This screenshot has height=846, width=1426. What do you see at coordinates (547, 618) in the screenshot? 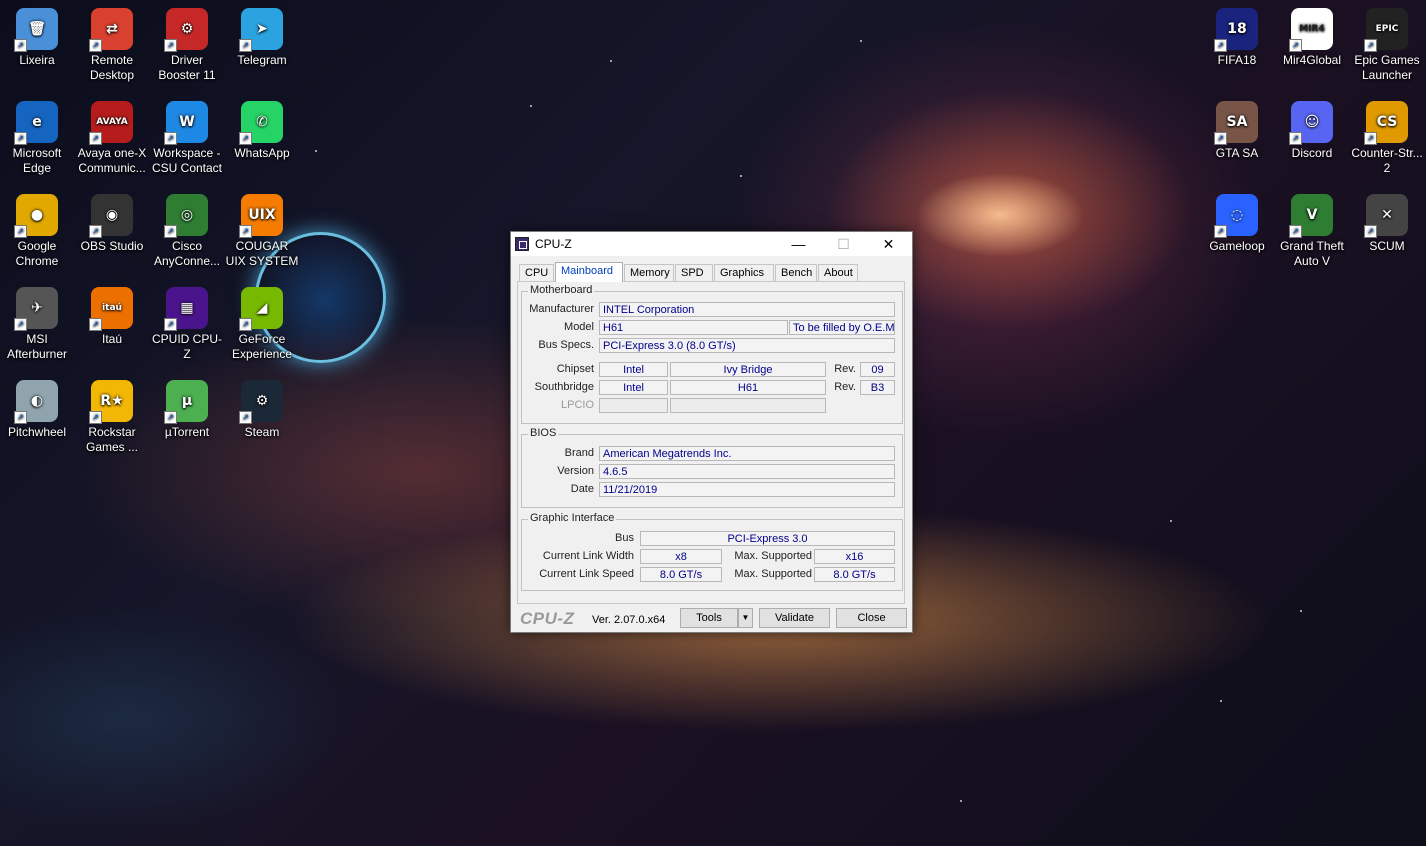
I see `cpuz-logo: CPU-Z` at bounding box center [547, 618].